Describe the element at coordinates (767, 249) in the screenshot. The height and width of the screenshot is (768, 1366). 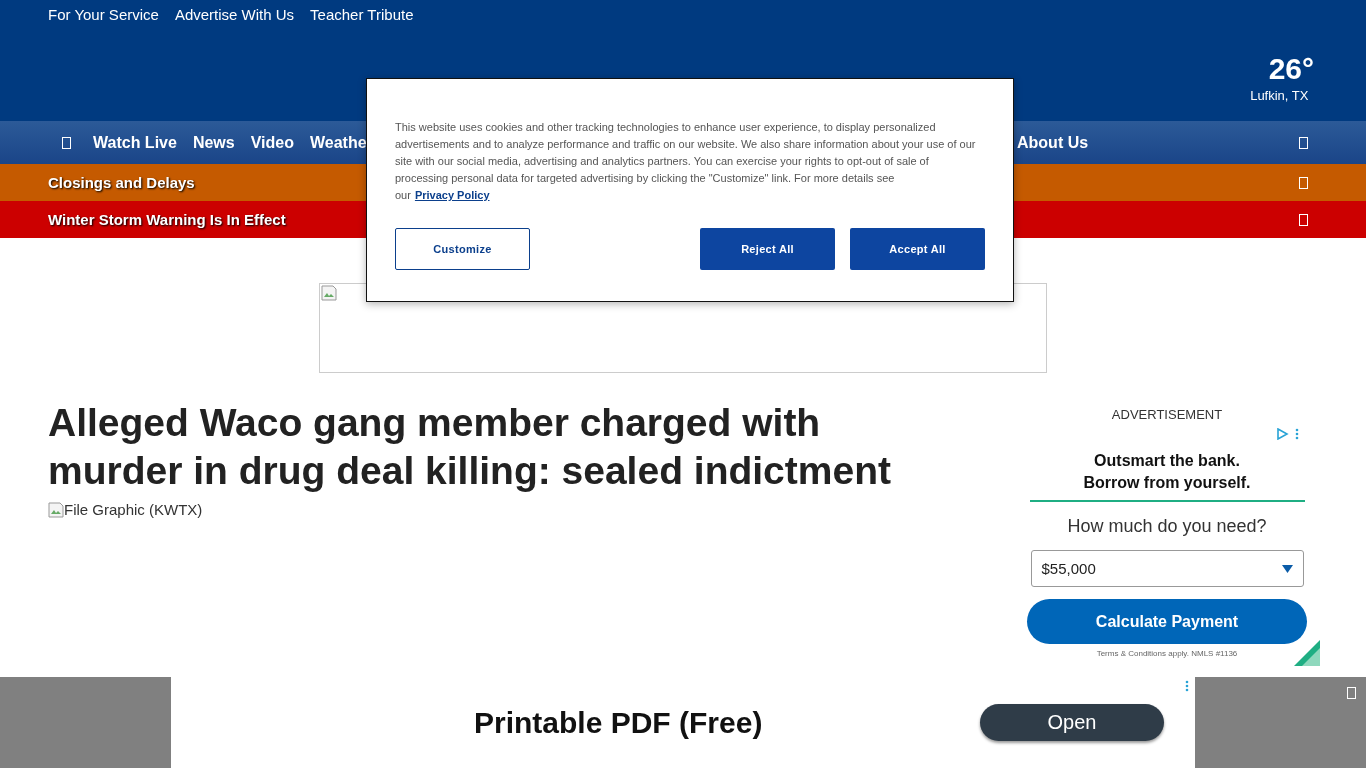
I see `cookie-button: Reject All` at that location.